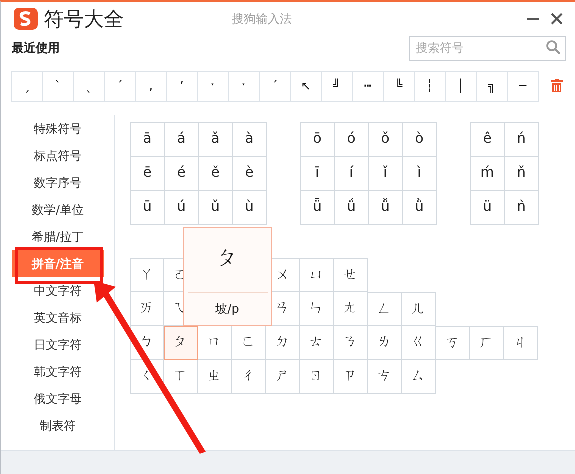 Image resolution: width=575 pixels, height=474 pixels. What do you see at coordinates (181, 343) in the screenshot?
I see `symbol-key: ㄆ` at bounding box center [181, 343].